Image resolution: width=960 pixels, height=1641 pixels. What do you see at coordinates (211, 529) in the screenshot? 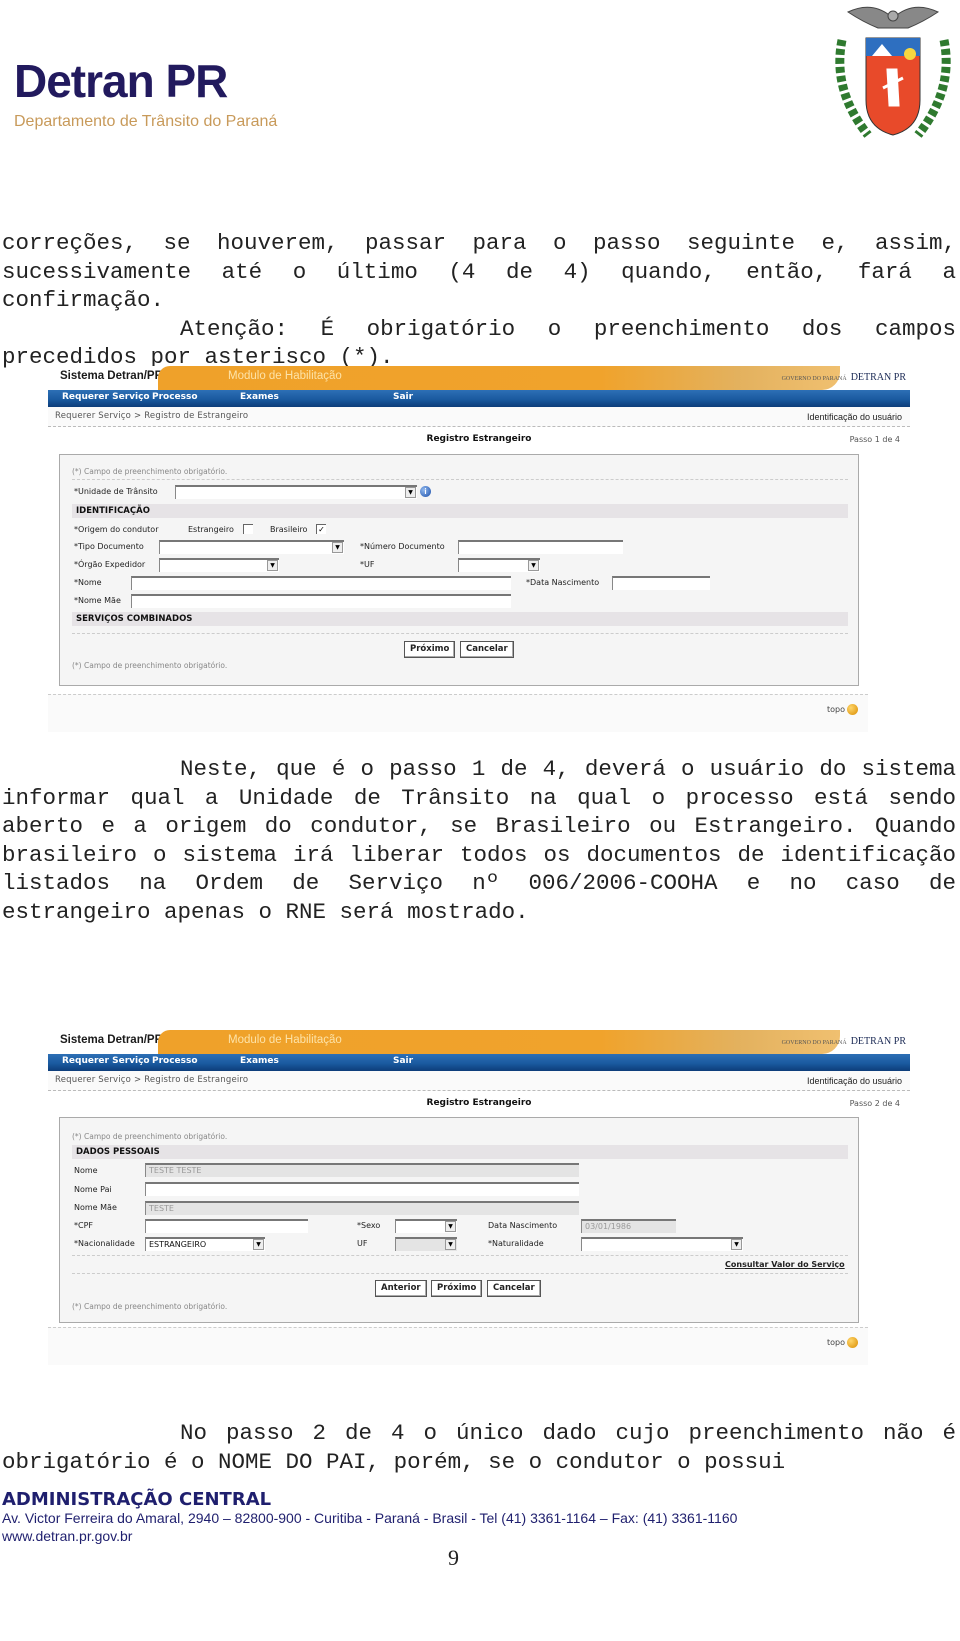
I see `estrangeiro-label: Estrangeiro` at bounding box center [211, 529].